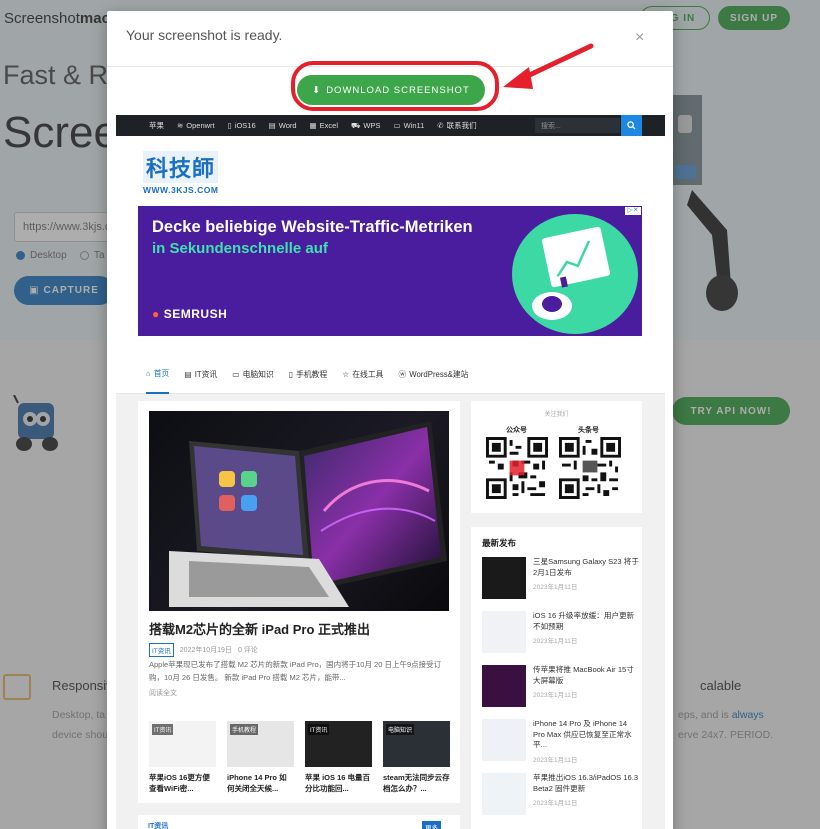 The image size is (820, 829). What do you see at coordinates (240, 248) in the screenshot?
I see `ad-subheadline: in Sekundenschnelle auf` at bounding box center [240, 248].